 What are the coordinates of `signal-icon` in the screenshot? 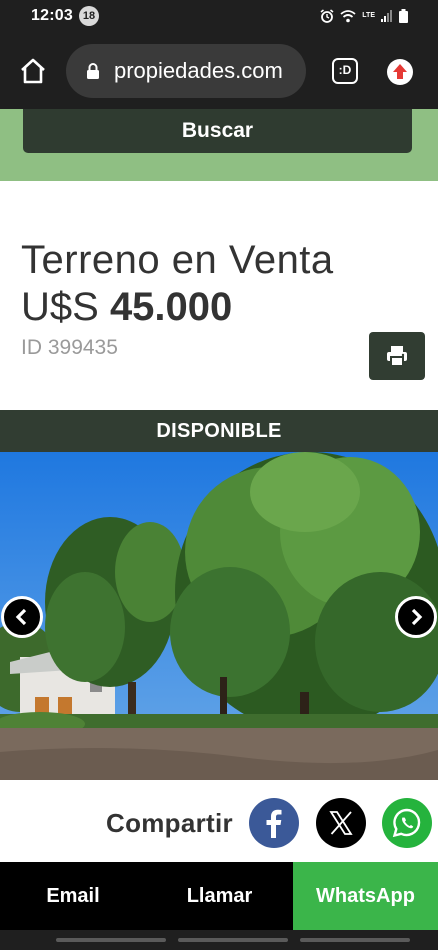 It's located at (387, 16).